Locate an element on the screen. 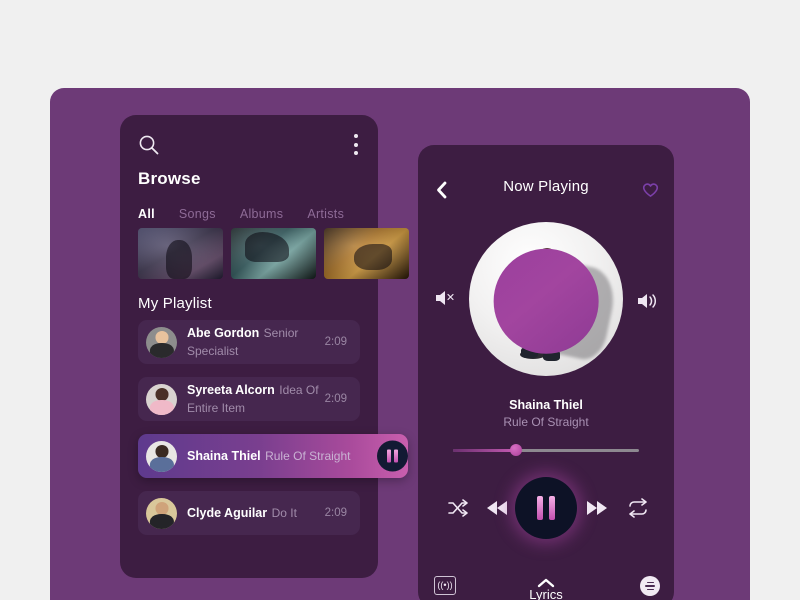 The width and height of the screenshot is (800, 600). track-subtitle: Rule Of Straight is located at coordinates (308, 456).